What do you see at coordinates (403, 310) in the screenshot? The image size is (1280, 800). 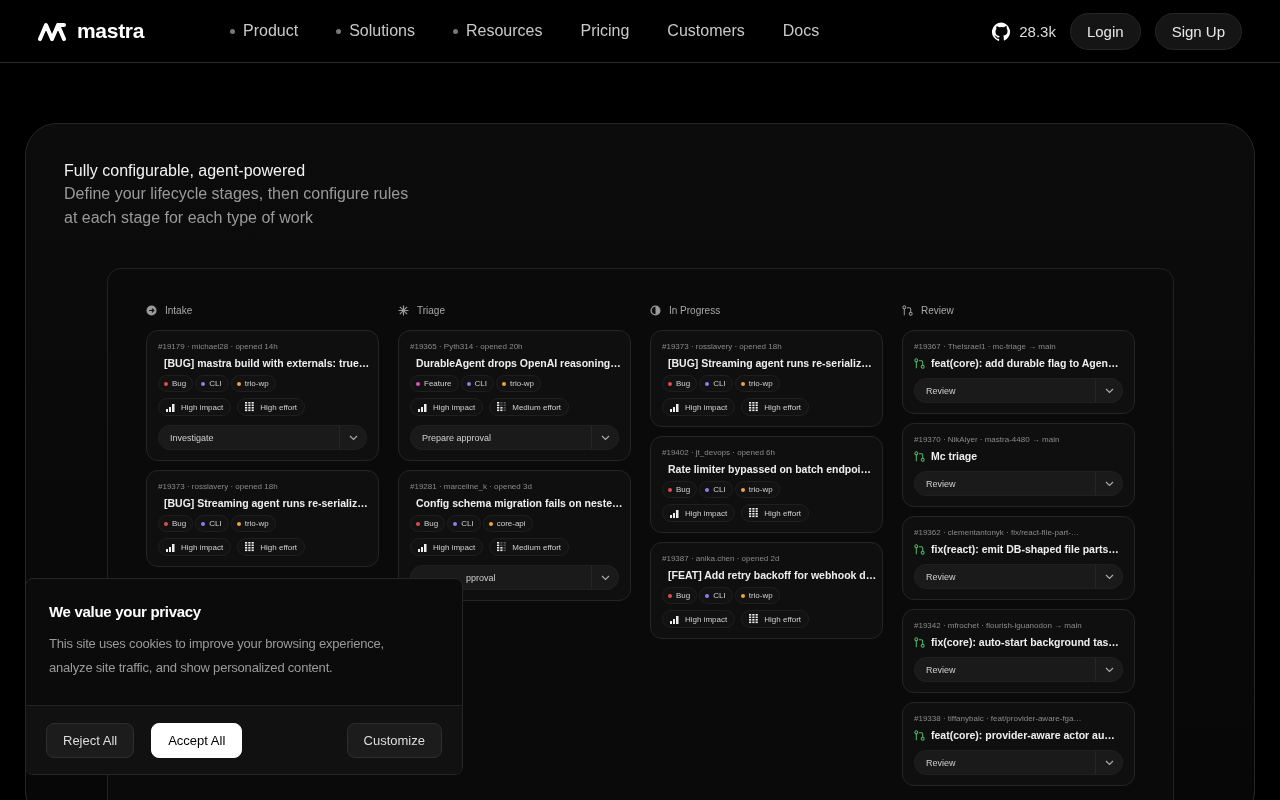 I see `sparkle-icon` at bounding box center [403, 310].